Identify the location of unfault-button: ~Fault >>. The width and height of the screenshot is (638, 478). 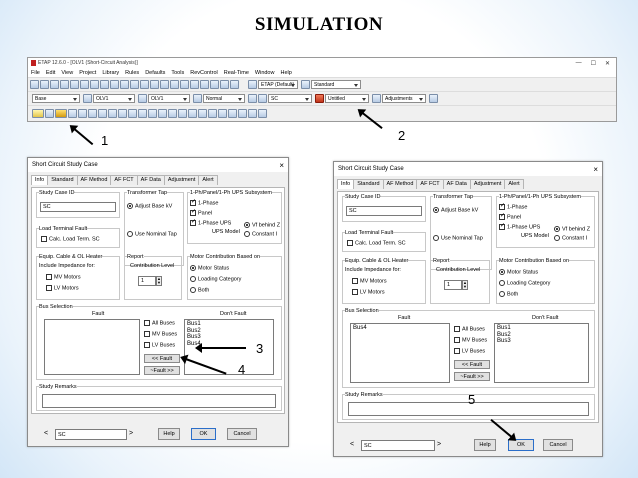
(472, 376).